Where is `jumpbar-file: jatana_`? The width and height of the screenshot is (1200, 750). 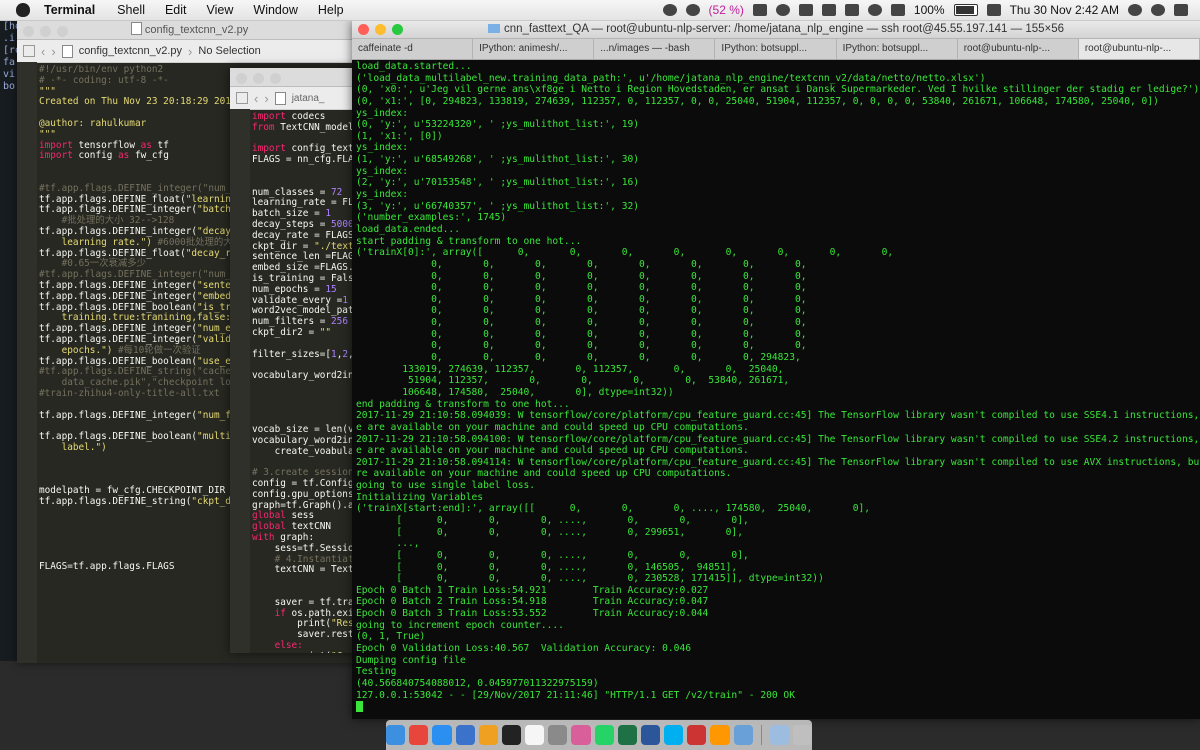 jumpbar-file: jatana_ is located at coordinates (308, 98).